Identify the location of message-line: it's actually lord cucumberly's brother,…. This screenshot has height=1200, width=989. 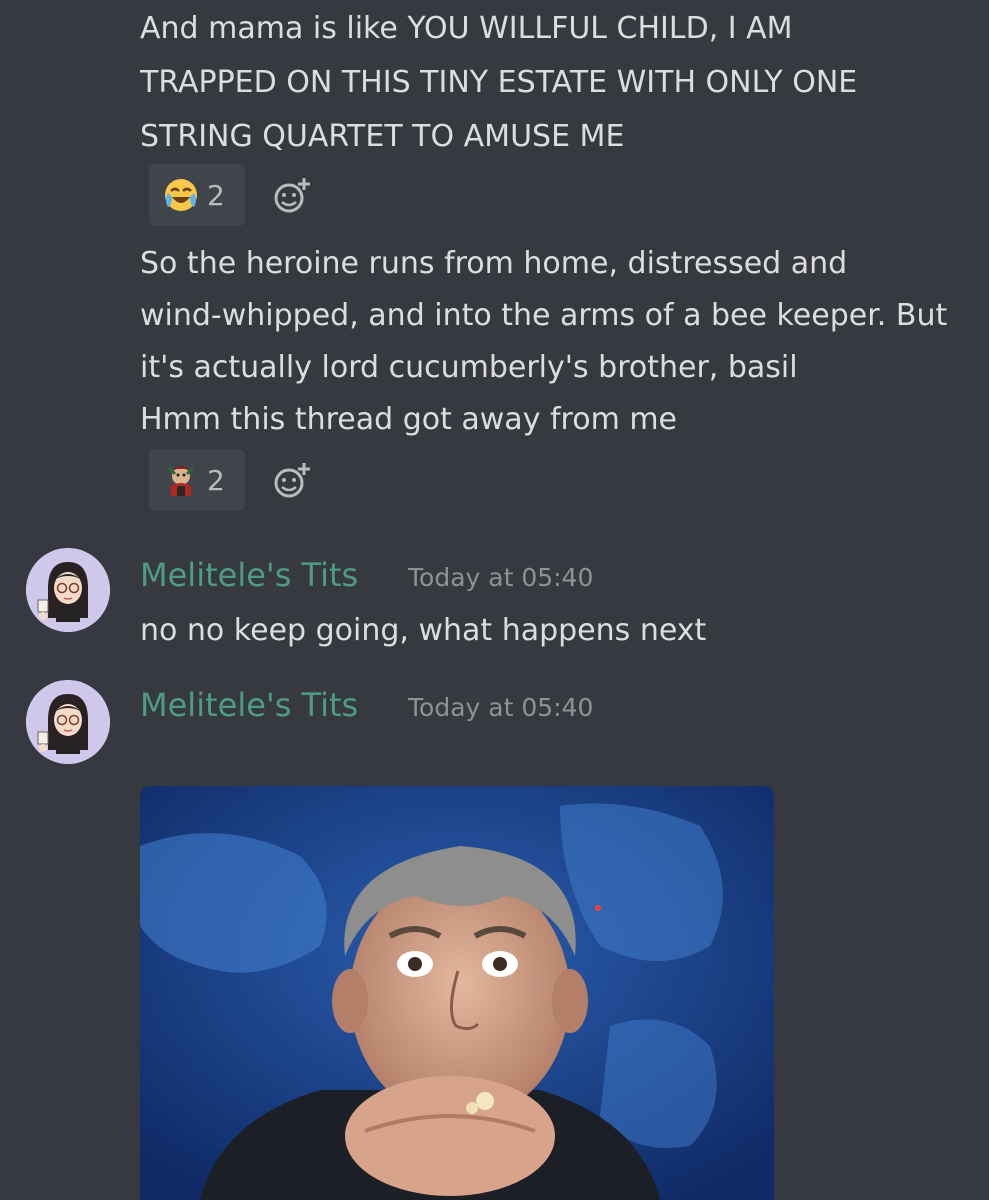
(469, 367).